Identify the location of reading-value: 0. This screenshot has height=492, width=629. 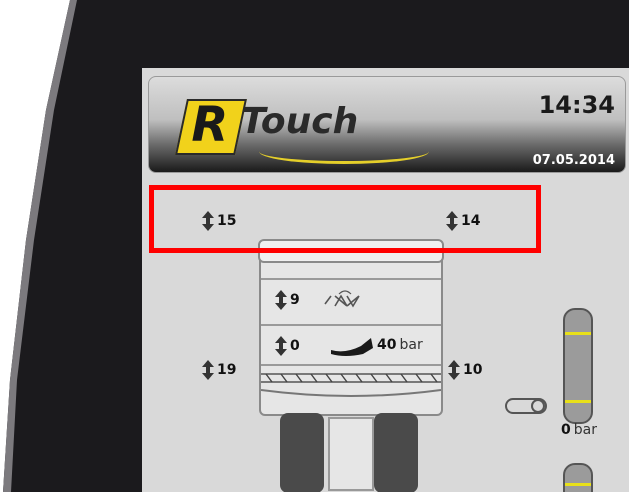
(295, 346).